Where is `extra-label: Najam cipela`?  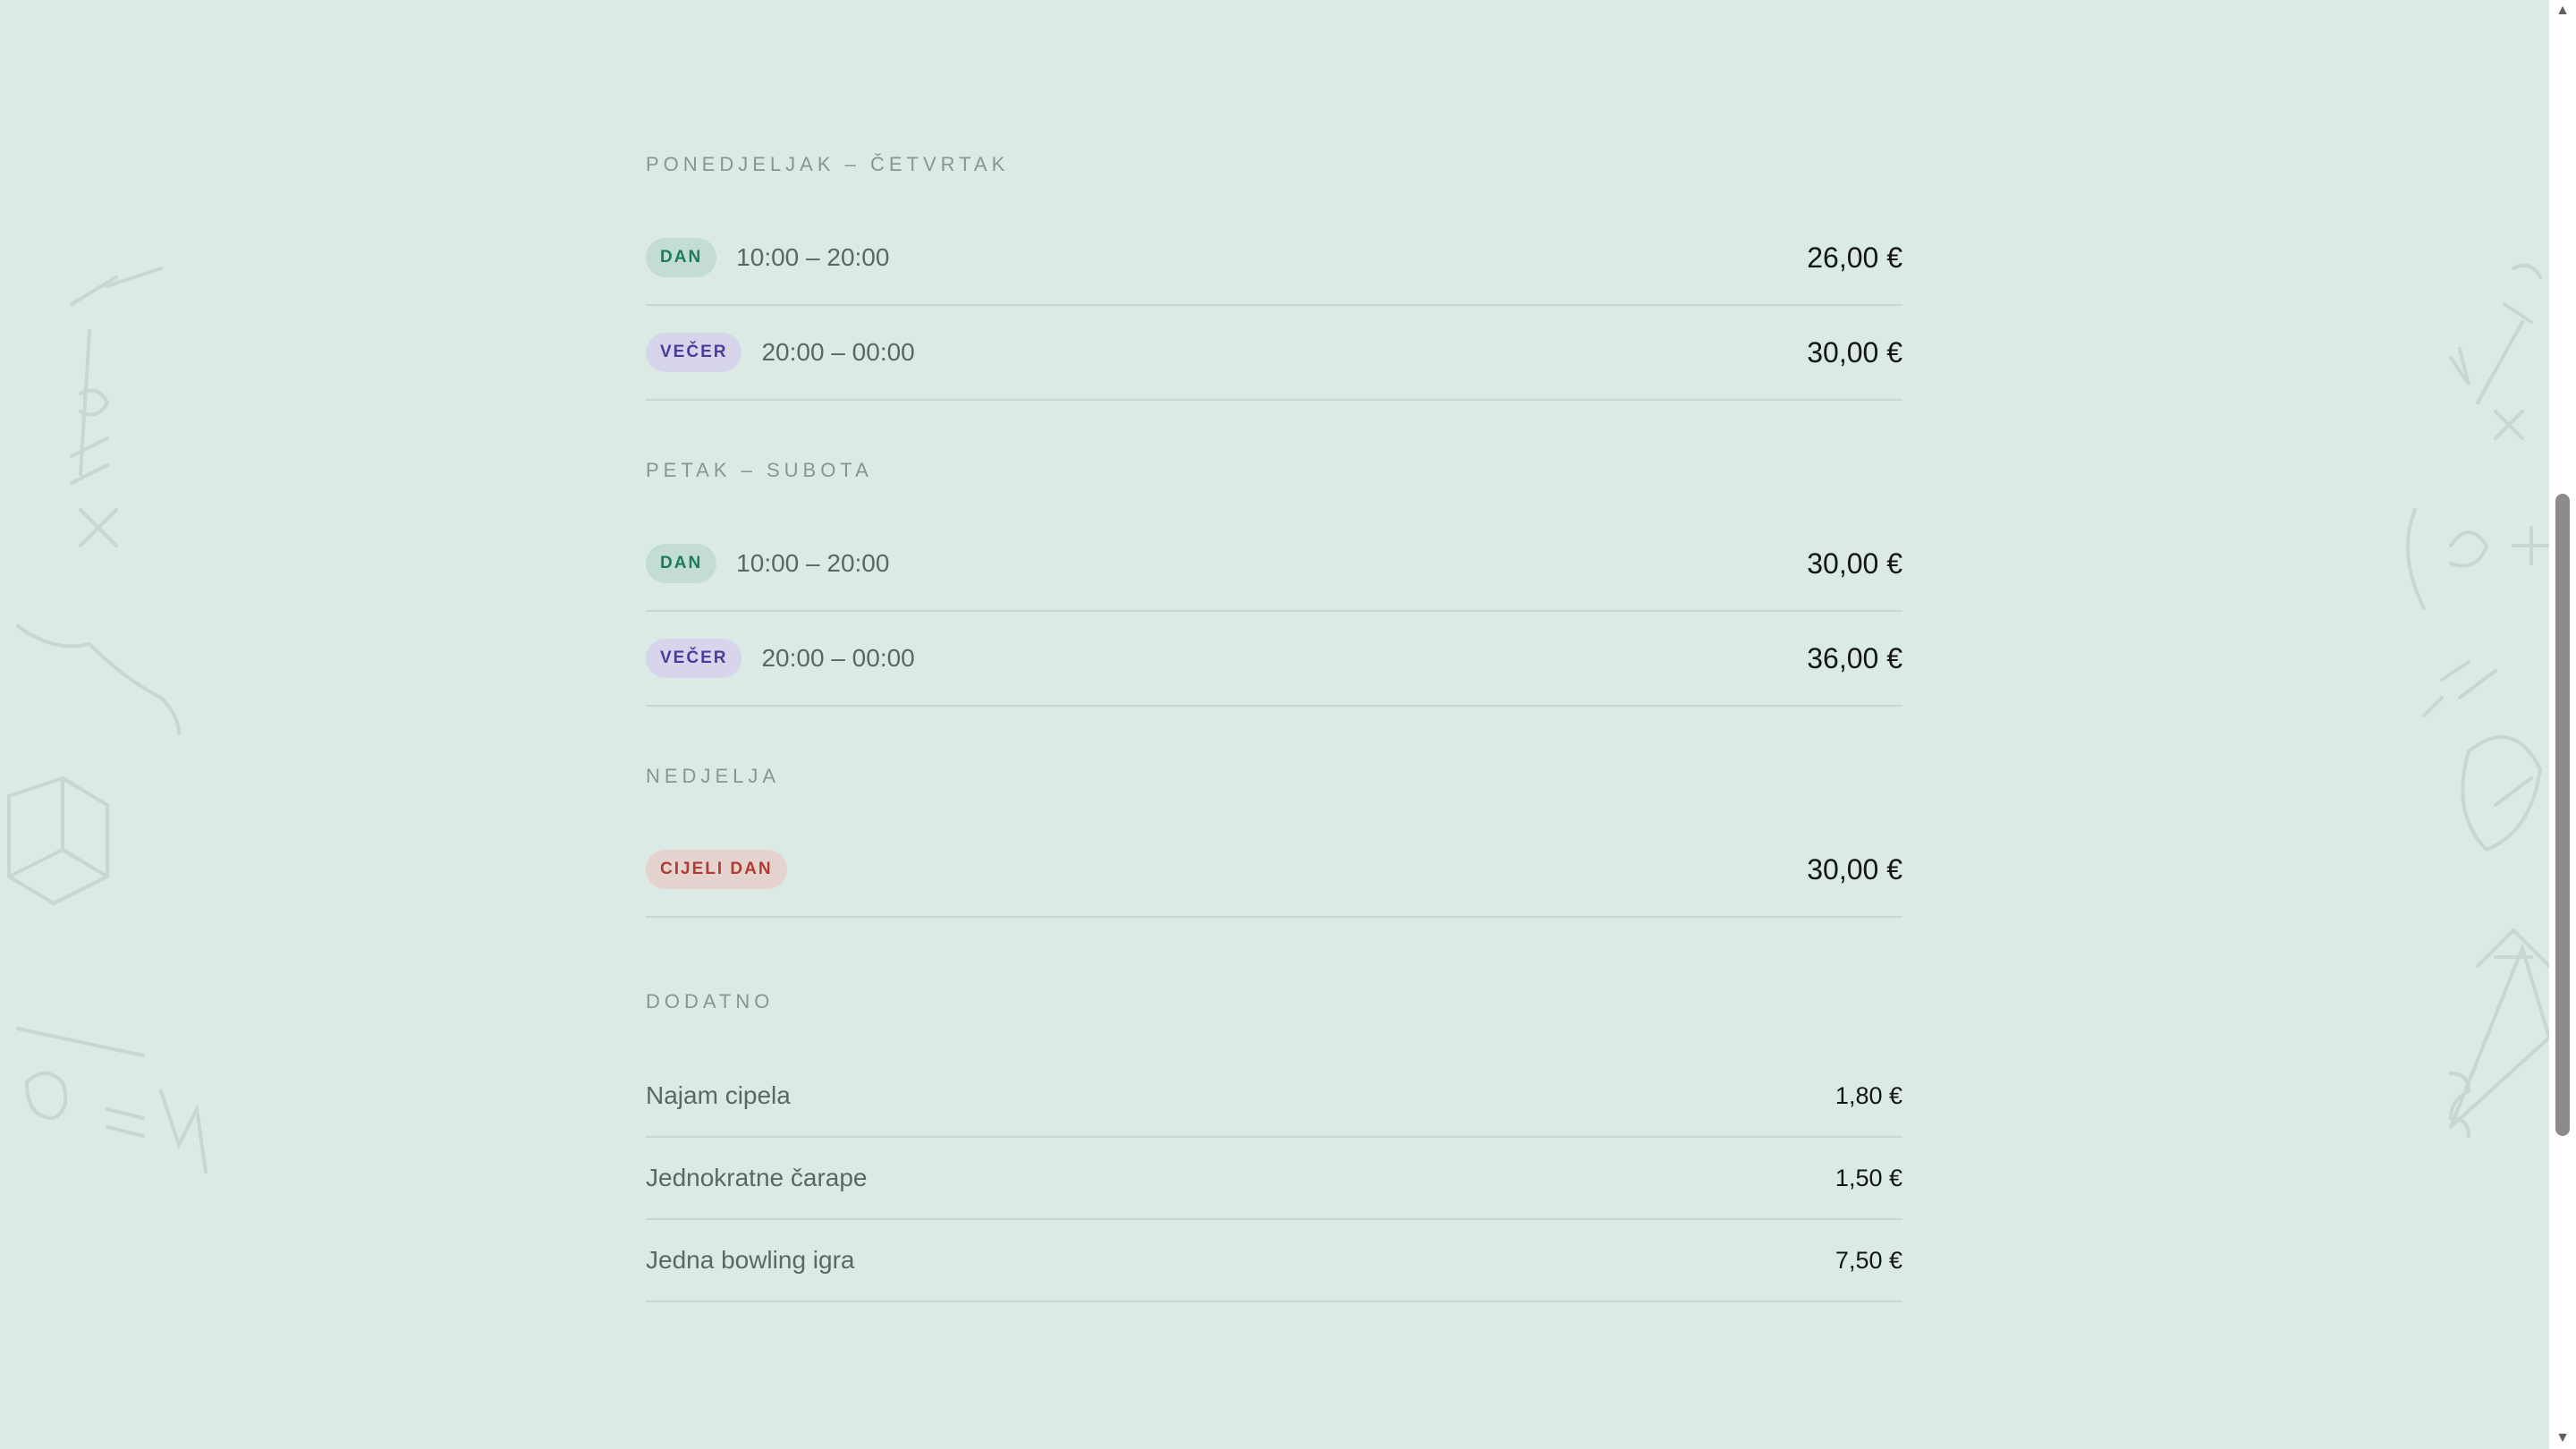
extra-label: Najam cipela is located at coordinates (718, 1095).